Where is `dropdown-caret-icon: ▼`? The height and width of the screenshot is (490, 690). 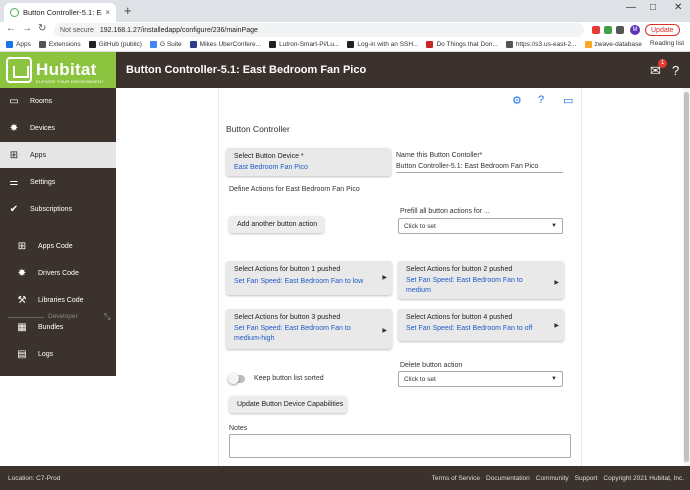 dropdown-caret-icon: ▼ is located at coordinates (554, 226).